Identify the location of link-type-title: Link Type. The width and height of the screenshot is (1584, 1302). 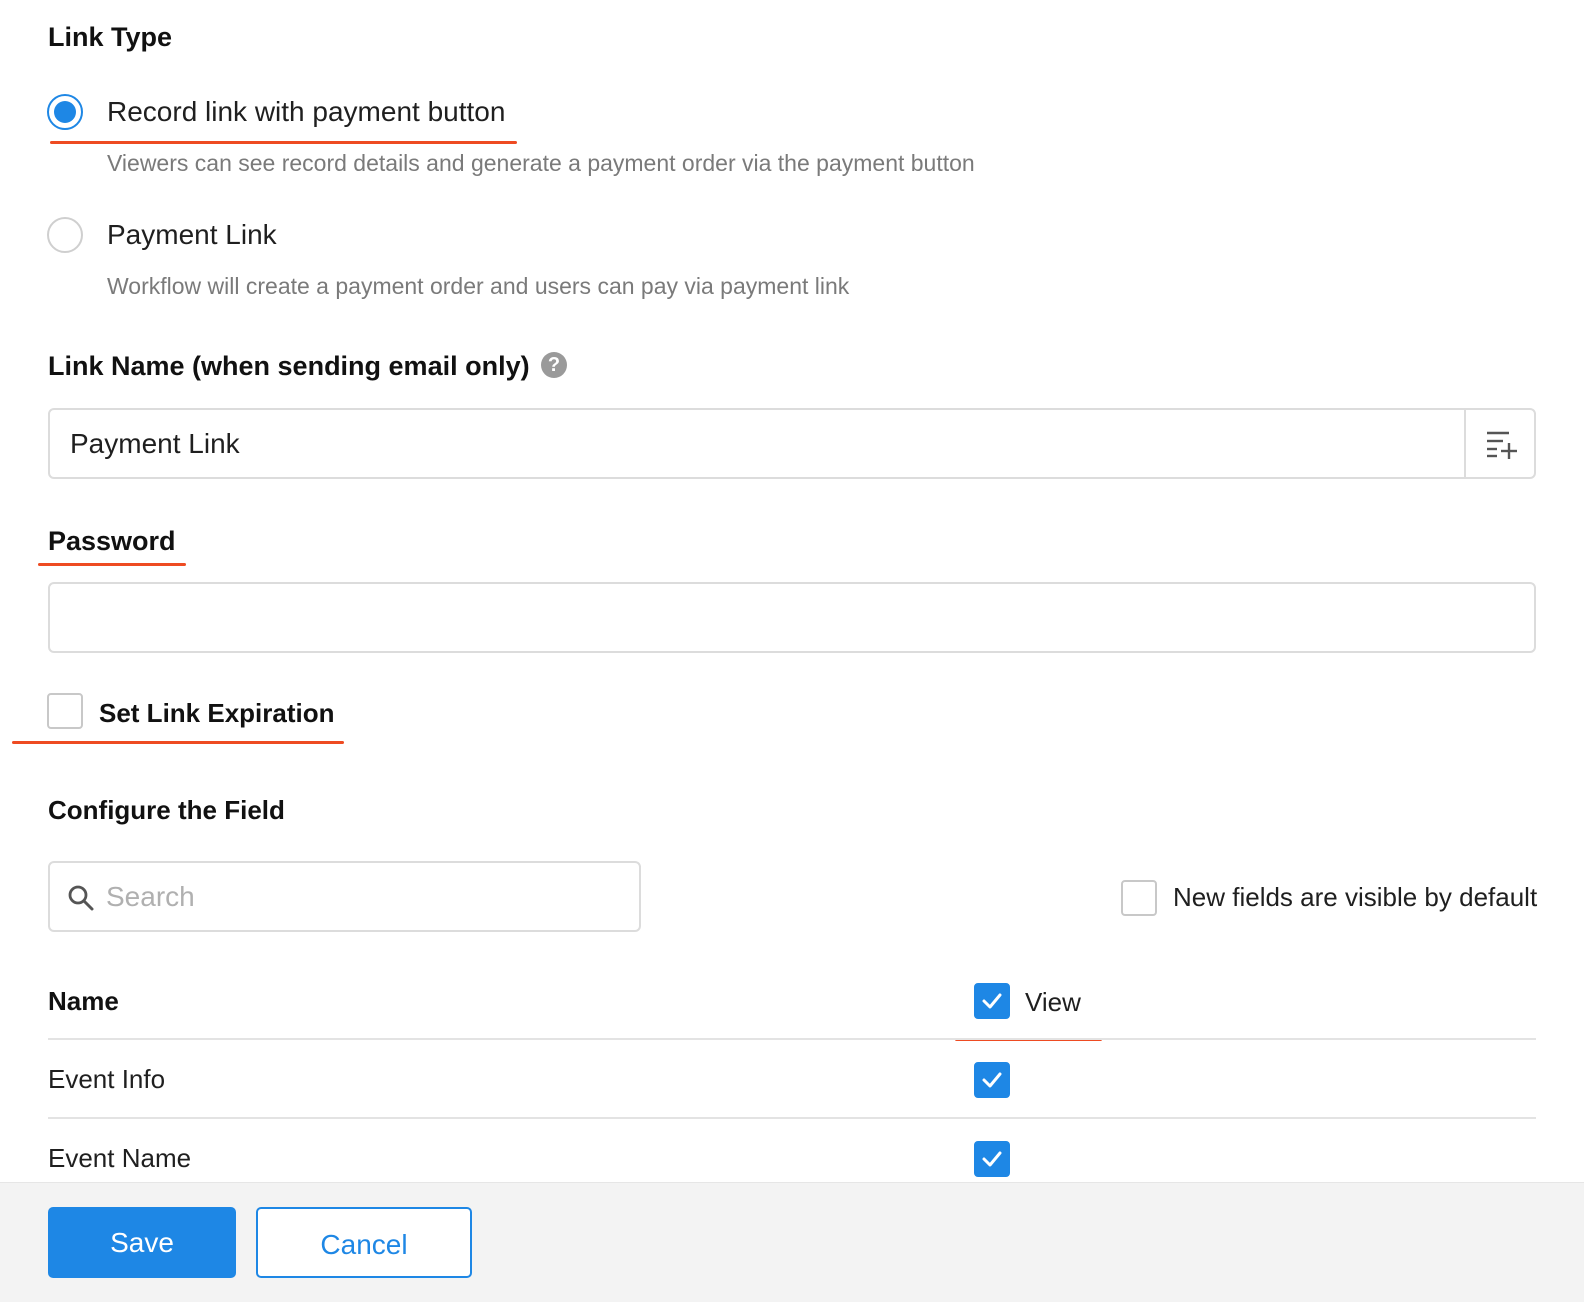
(110, 37).